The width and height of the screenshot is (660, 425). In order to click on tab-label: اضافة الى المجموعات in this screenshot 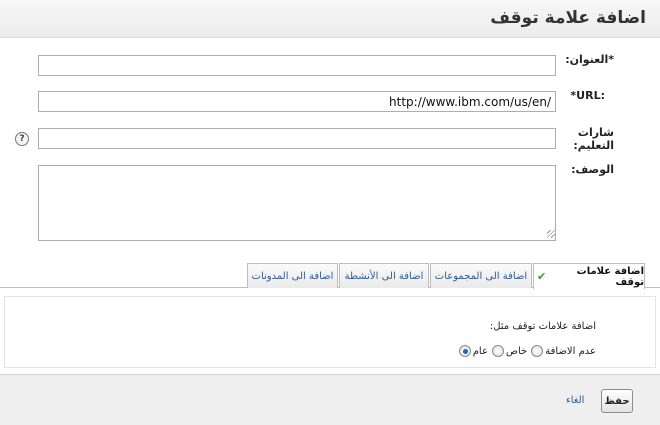, I will do `click(481, 276)`.